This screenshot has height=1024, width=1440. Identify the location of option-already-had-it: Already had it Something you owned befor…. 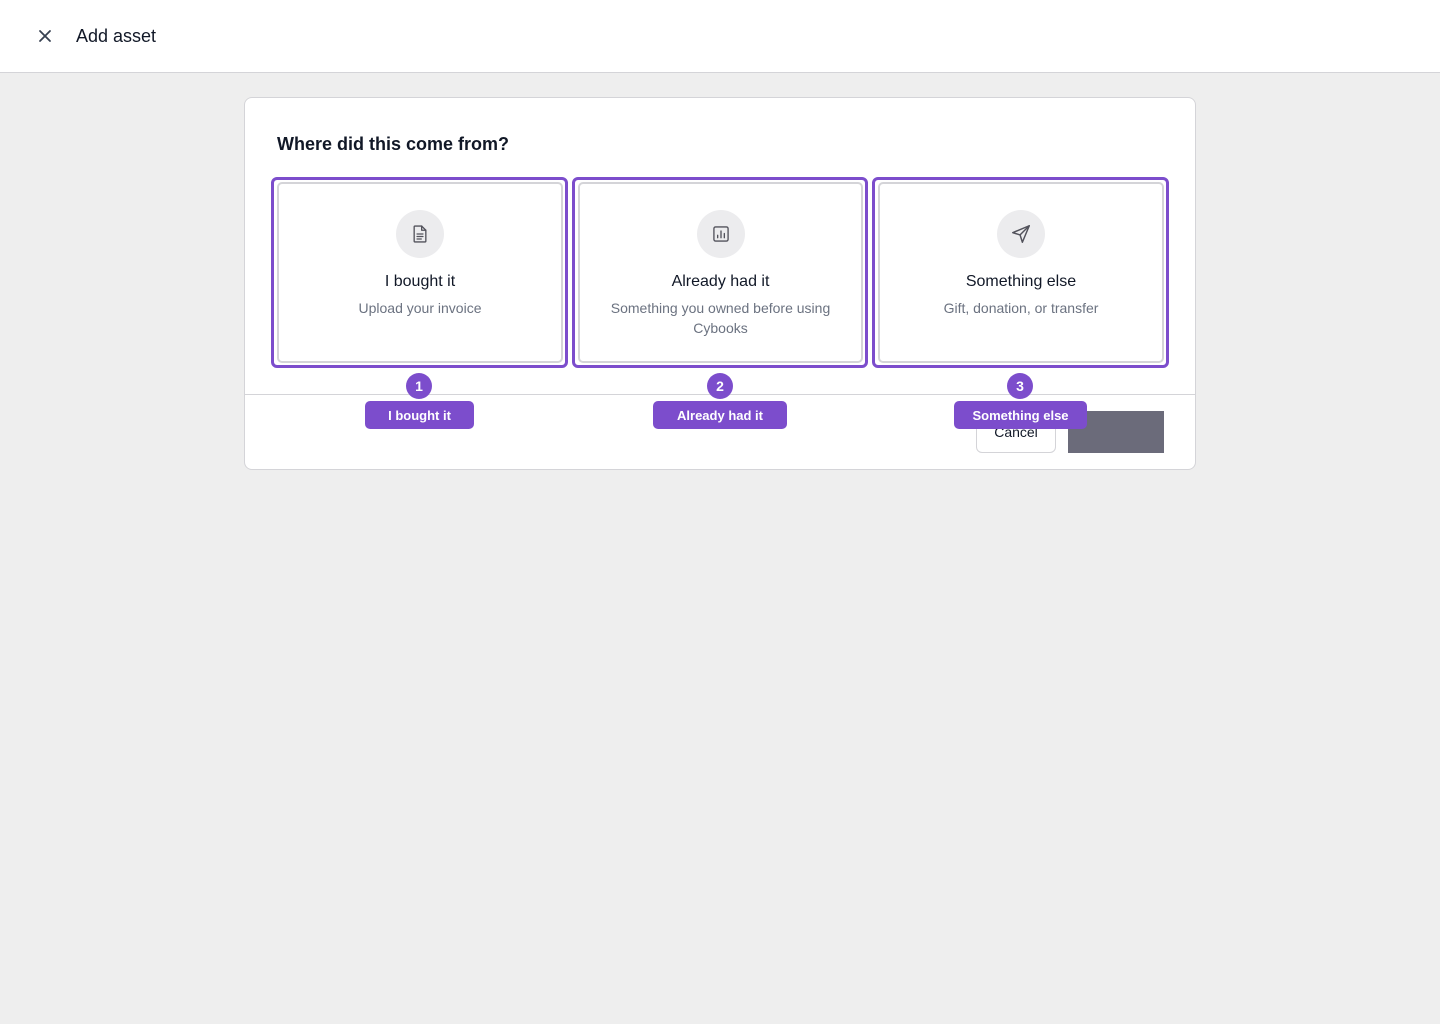
(720, 272).